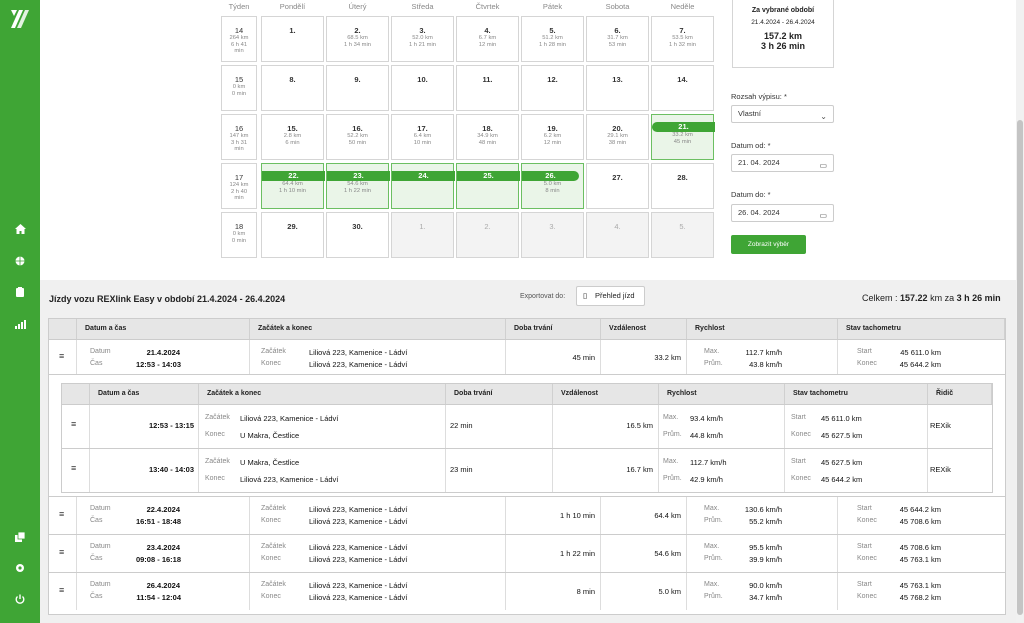 This screenshot has width=1024, height=623. I want to click on trip-duration: 1 h 22 min, so click(577, 553).